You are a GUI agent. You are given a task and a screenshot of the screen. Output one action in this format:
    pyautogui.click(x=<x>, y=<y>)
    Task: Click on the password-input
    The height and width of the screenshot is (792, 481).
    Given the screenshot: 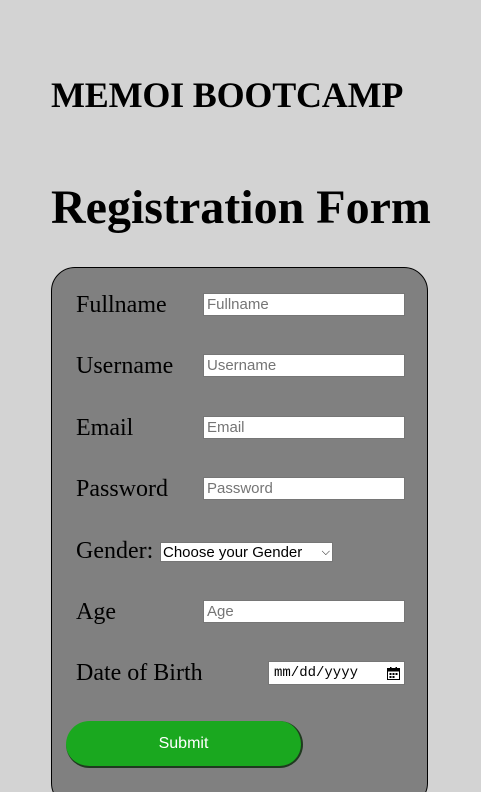 What is the action you would take?
    pyautogui.click(x=304, y=488)
    